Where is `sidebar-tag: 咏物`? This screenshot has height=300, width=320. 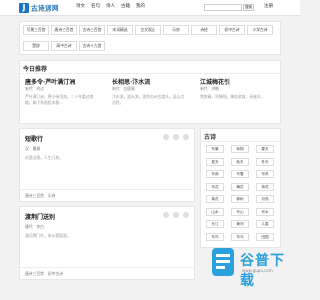
sidebar-tag: 咏物 is located at coordinates (240, 149).